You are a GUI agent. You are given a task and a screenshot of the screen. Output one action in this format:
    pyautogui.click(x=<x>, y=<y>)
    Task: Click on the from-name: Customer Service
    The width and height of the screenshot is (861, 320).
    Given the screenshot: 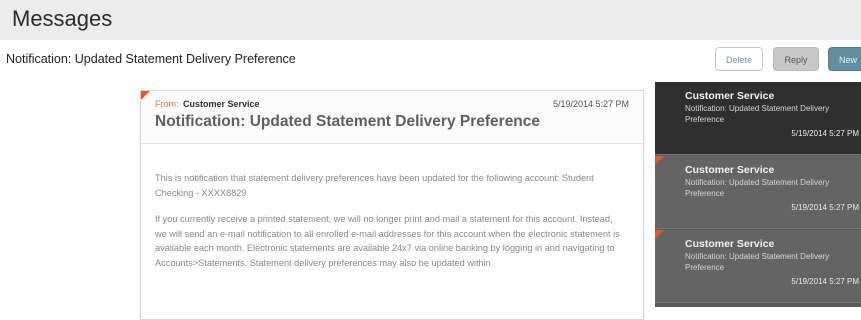 What is the action you would take?
    pyautogui.click(x=221, y=104)
    